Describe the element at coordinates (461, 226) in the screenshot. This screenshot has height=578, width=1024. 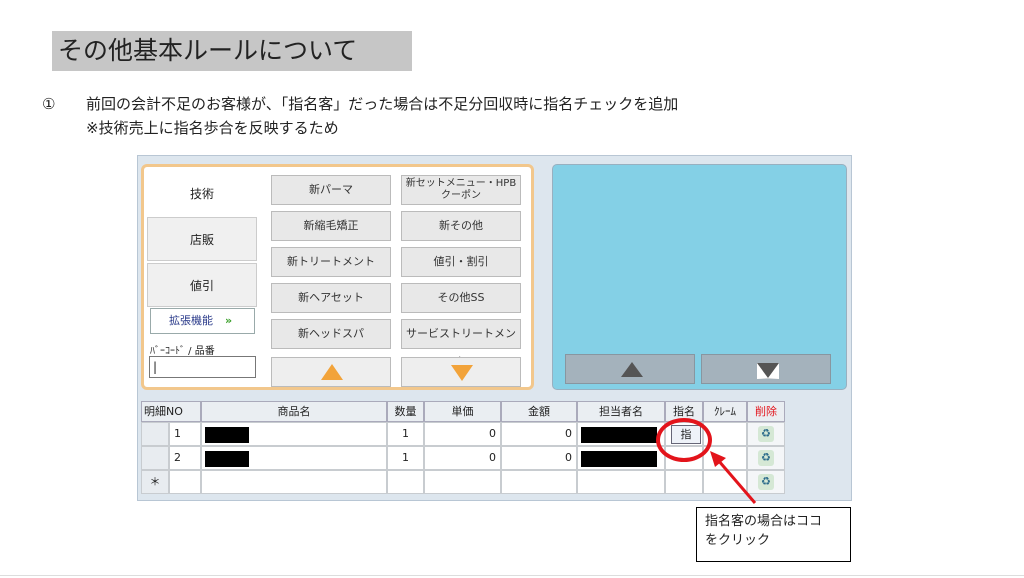
I see `menu-button-new-other: 新その他` at that location.